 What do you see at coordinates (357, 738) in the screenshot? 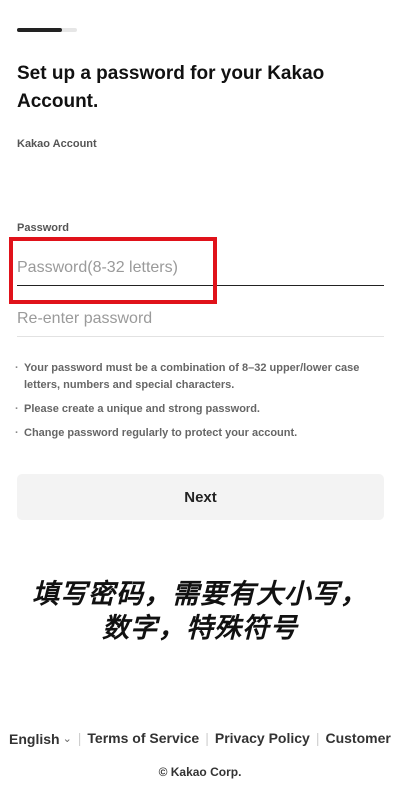
I see `customer-link: Customer` at bounding box center [357, 738].